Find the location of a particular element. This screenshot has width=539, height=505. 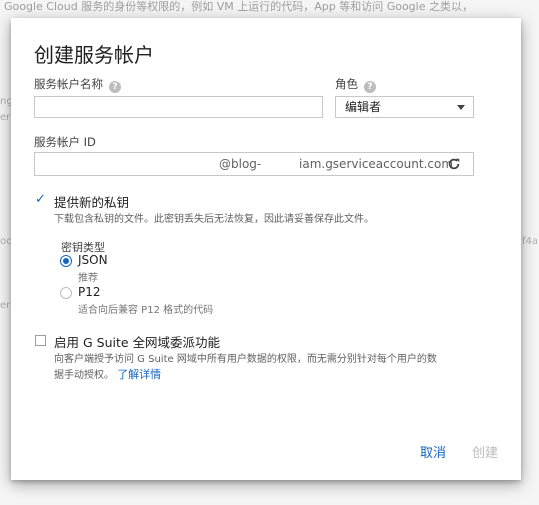

dialog-title: 创建服务帐户 is located at coordinates (94, 55).